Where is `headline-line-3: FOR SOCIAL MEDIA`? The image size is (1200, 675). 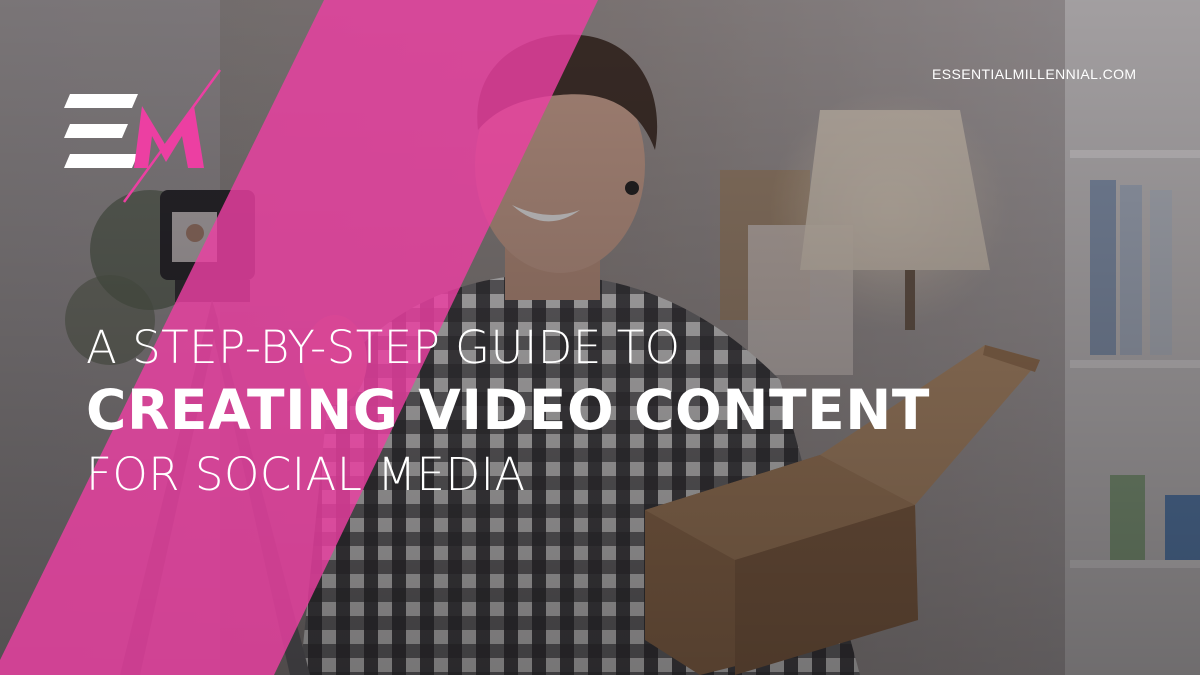
headline-line-3: FOR SOCIAL MEDIA is located at coordinates (306, 474).